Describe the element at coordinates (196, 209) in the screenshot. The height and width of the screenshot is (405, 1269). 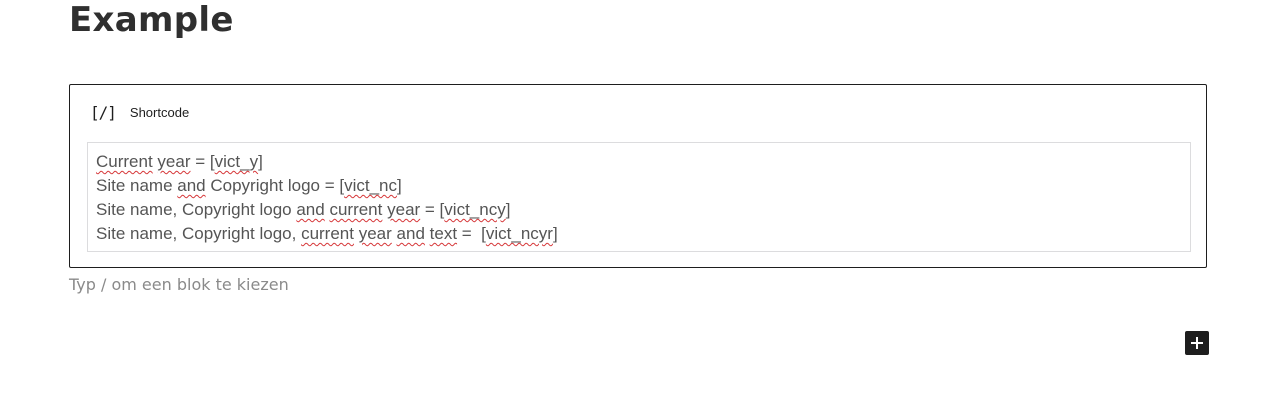
I see `text-segment: Site name, Copyright logo` at that location.